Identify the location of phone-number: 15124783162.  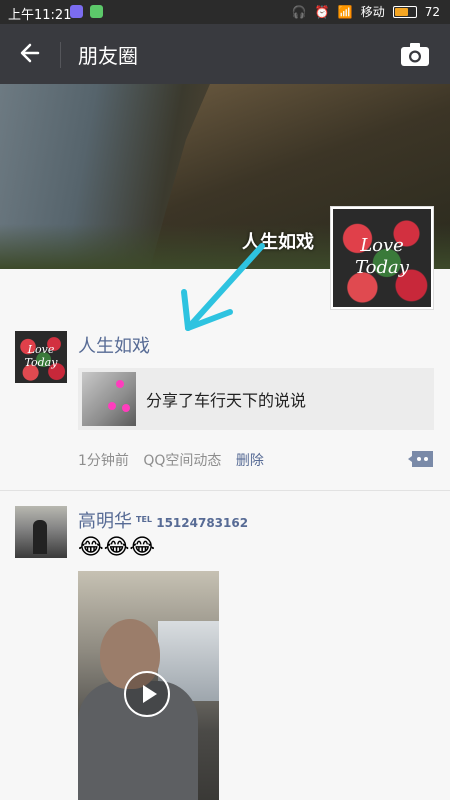
(202, 523).